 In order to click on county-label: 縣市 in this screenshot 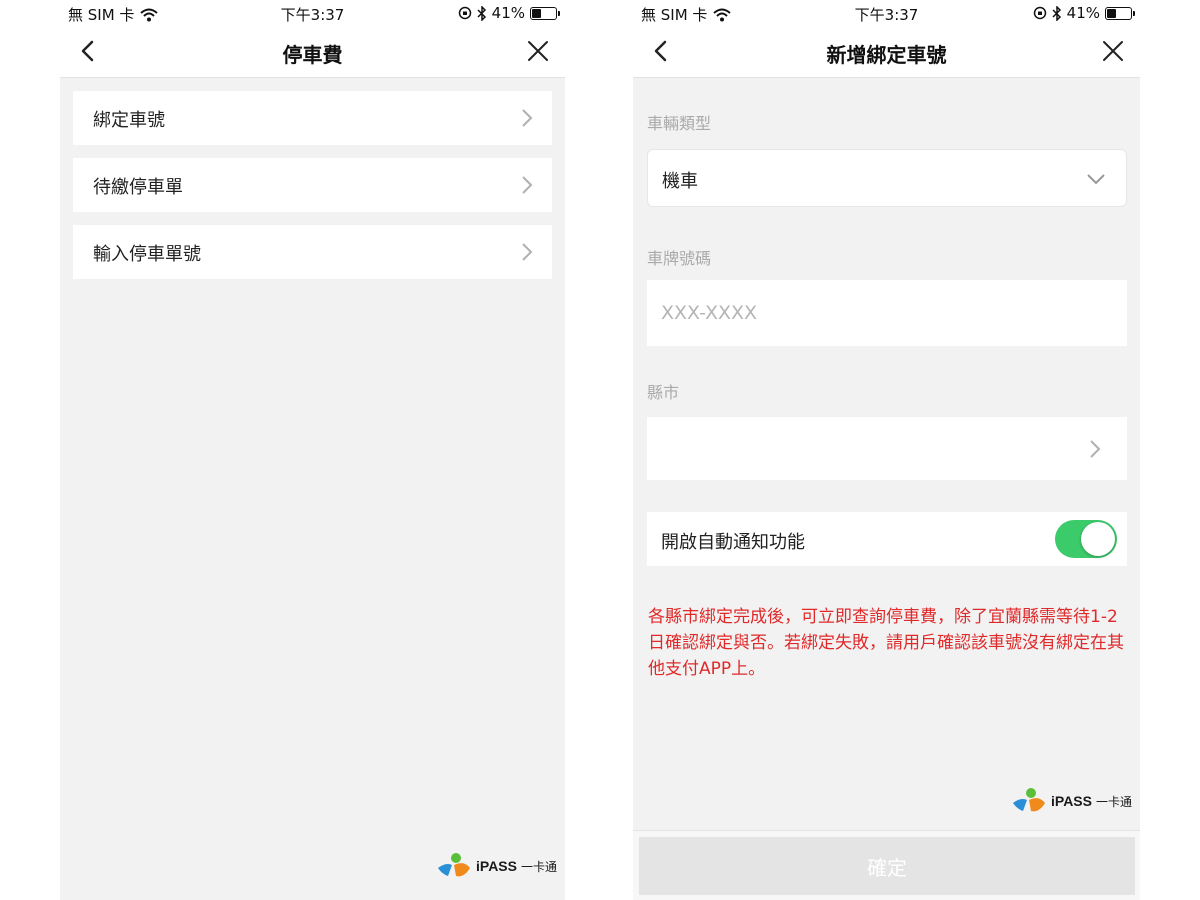, I will do `click(663, 392)`.